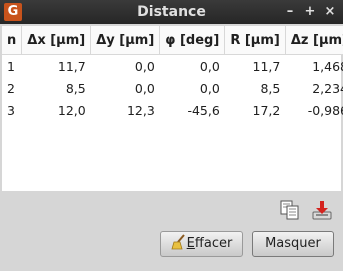 The height and width of the screenshot is (271, 343). What do you see at coordinates (71, 66) in the screenshot?
I see `cell-dx: 11,7` at bounding box center [71, 66].